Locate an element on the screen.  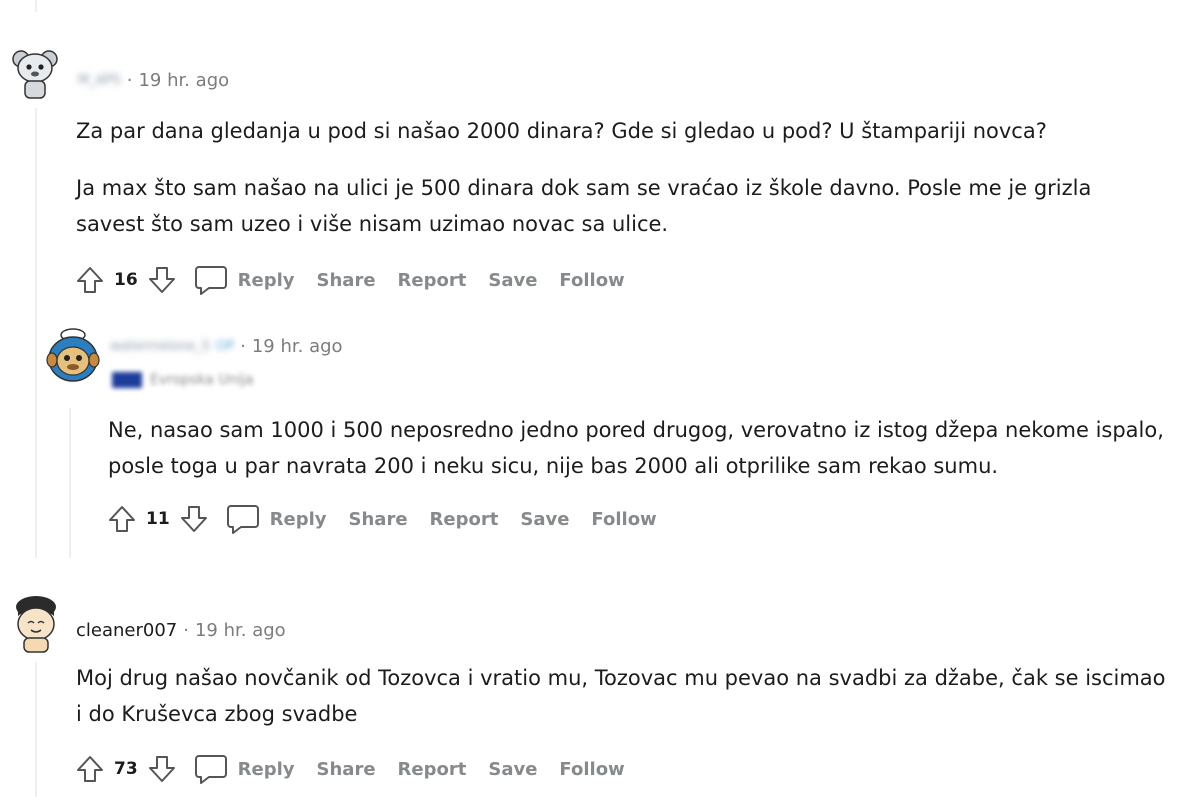
comment-actions: 11 Reply Share Report Save Follow is located at coordinates (392, 519).